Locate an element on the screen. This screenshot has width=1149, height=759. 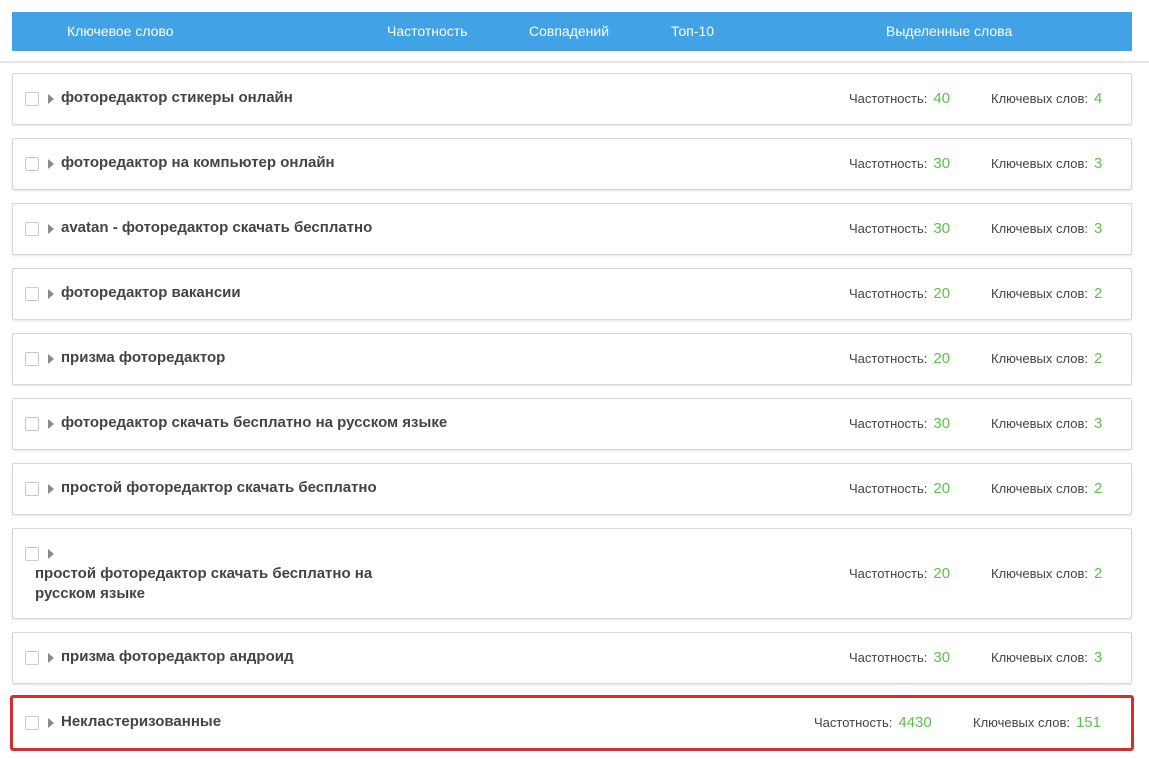
cluster-keyword: avatan - фоторедактор скачать бесплатно is located at coordinates (216, 227).